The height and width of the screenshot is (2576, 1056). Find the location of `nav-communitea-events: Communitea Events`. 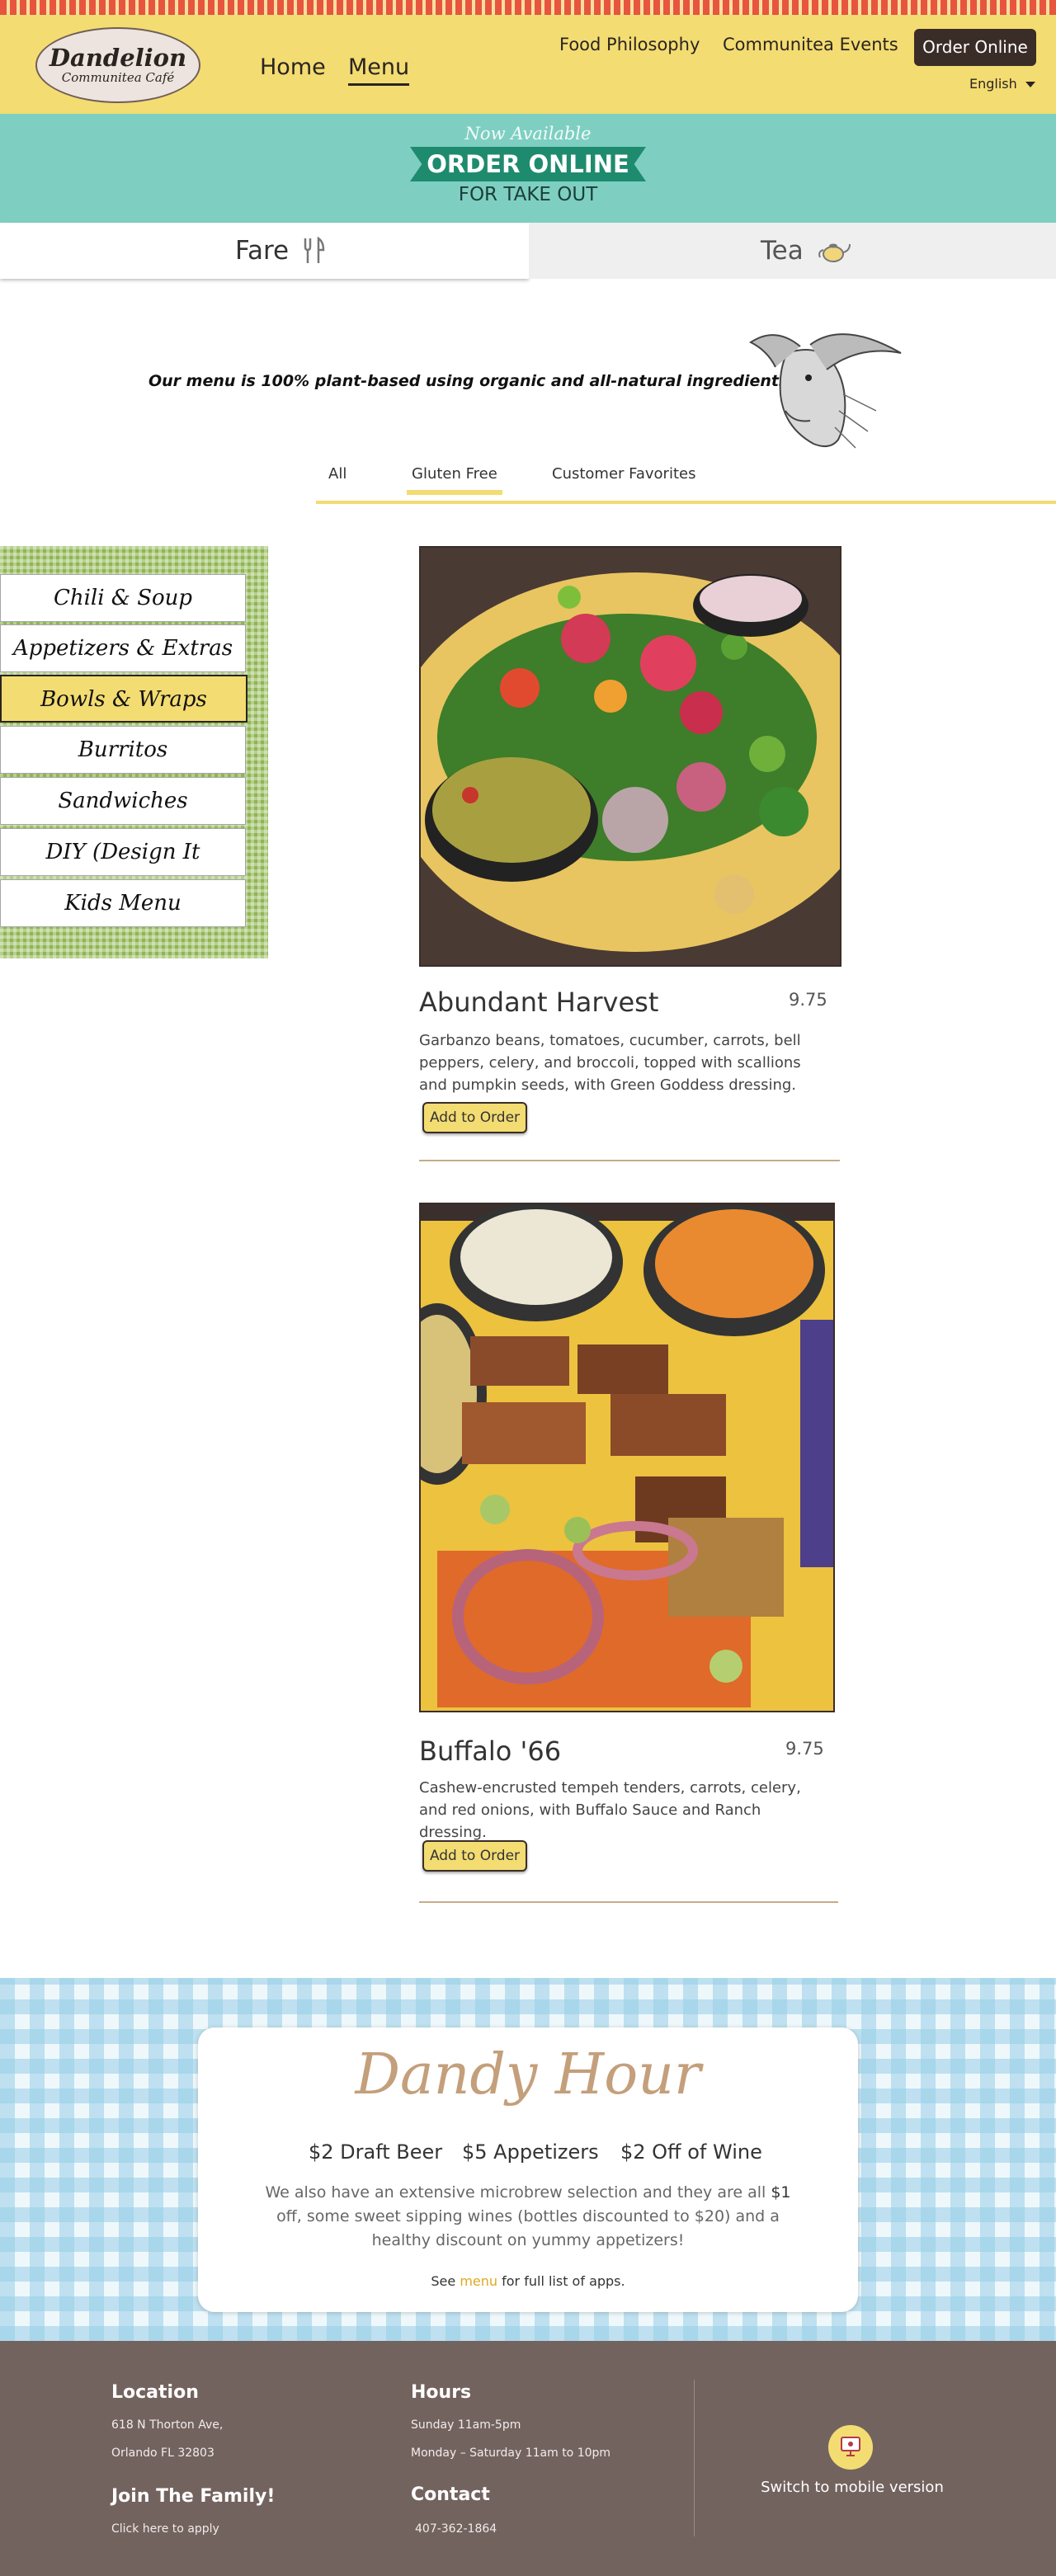

nav-communitea-events: Communitea Events is located at coordinates (810, 44).